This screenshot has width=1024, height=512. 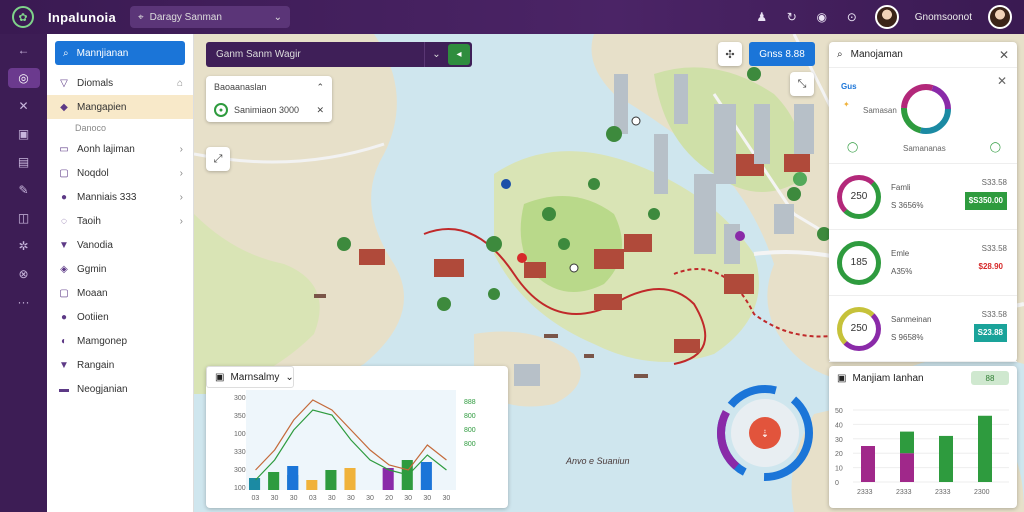 I want to click on logo-icon: ✿, so click(x=23, y=17).